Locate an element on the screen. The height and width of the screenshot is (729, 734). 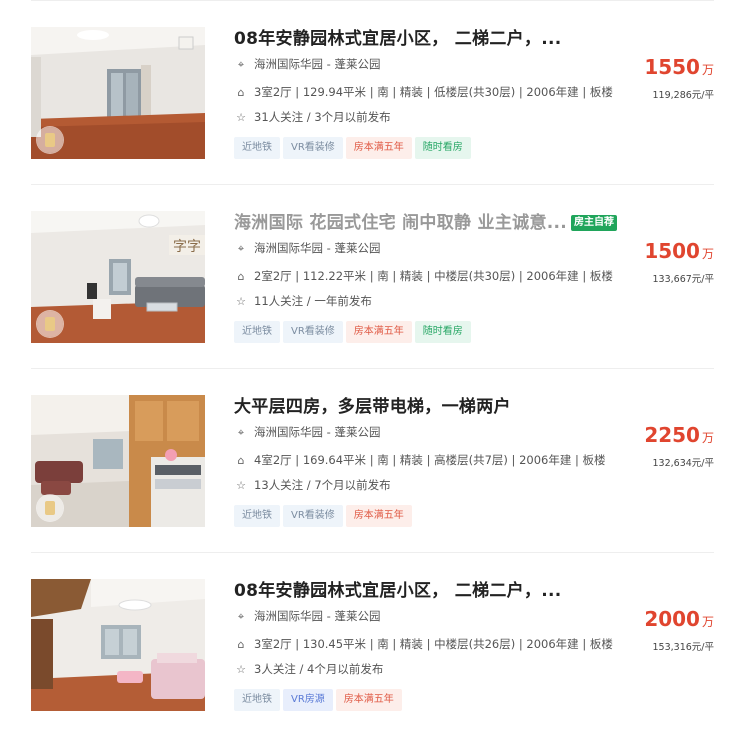
total-price: 2000 万 is located at coordinates (679, 619).